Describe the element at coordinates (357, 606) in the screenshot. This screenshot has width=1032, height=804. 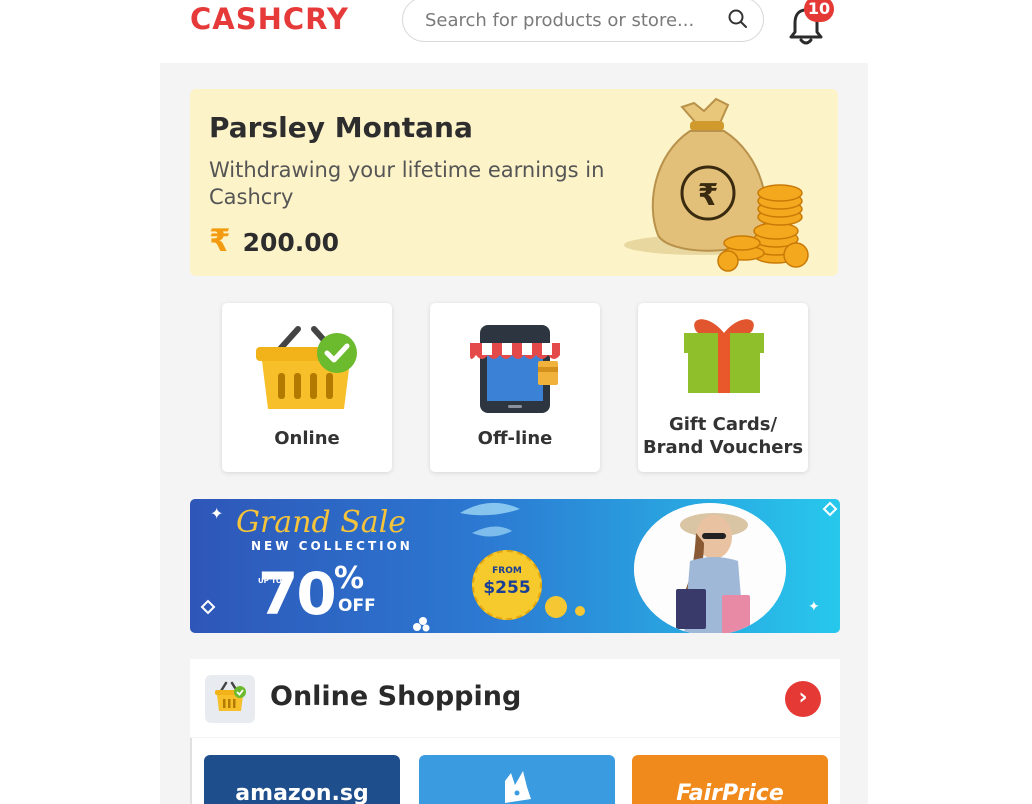
I see `banner-off: OFF` at that location.